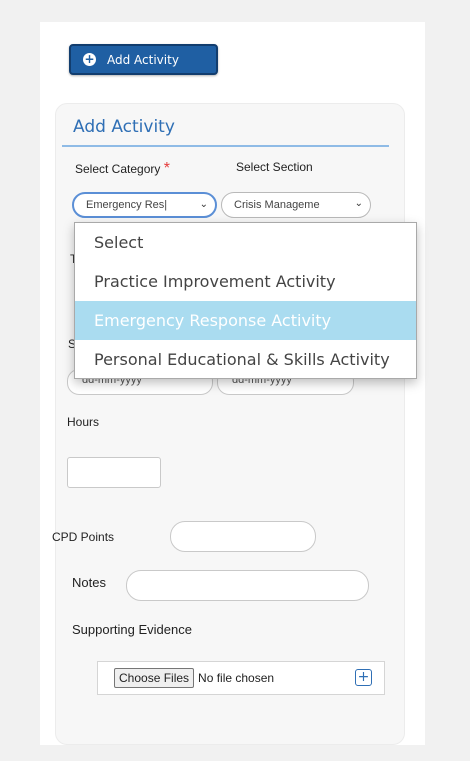  I want to click on title-divider, so click(225, 146).